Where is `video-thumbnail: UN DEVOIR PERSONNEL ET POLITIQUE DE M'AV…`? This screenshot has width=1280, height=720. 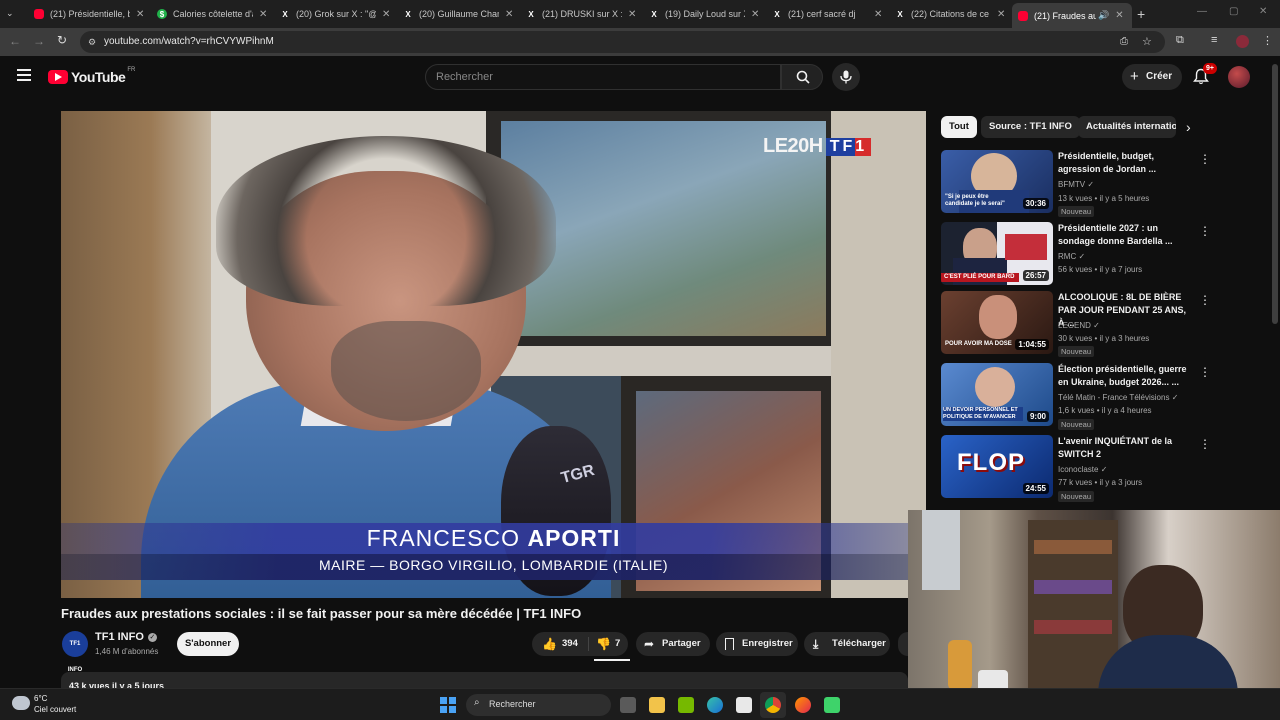
video-thumbnail: UN DEVOIR PERSONNEL ET POLITIQUE DE M'AV… is located at coordinates (997, 394).